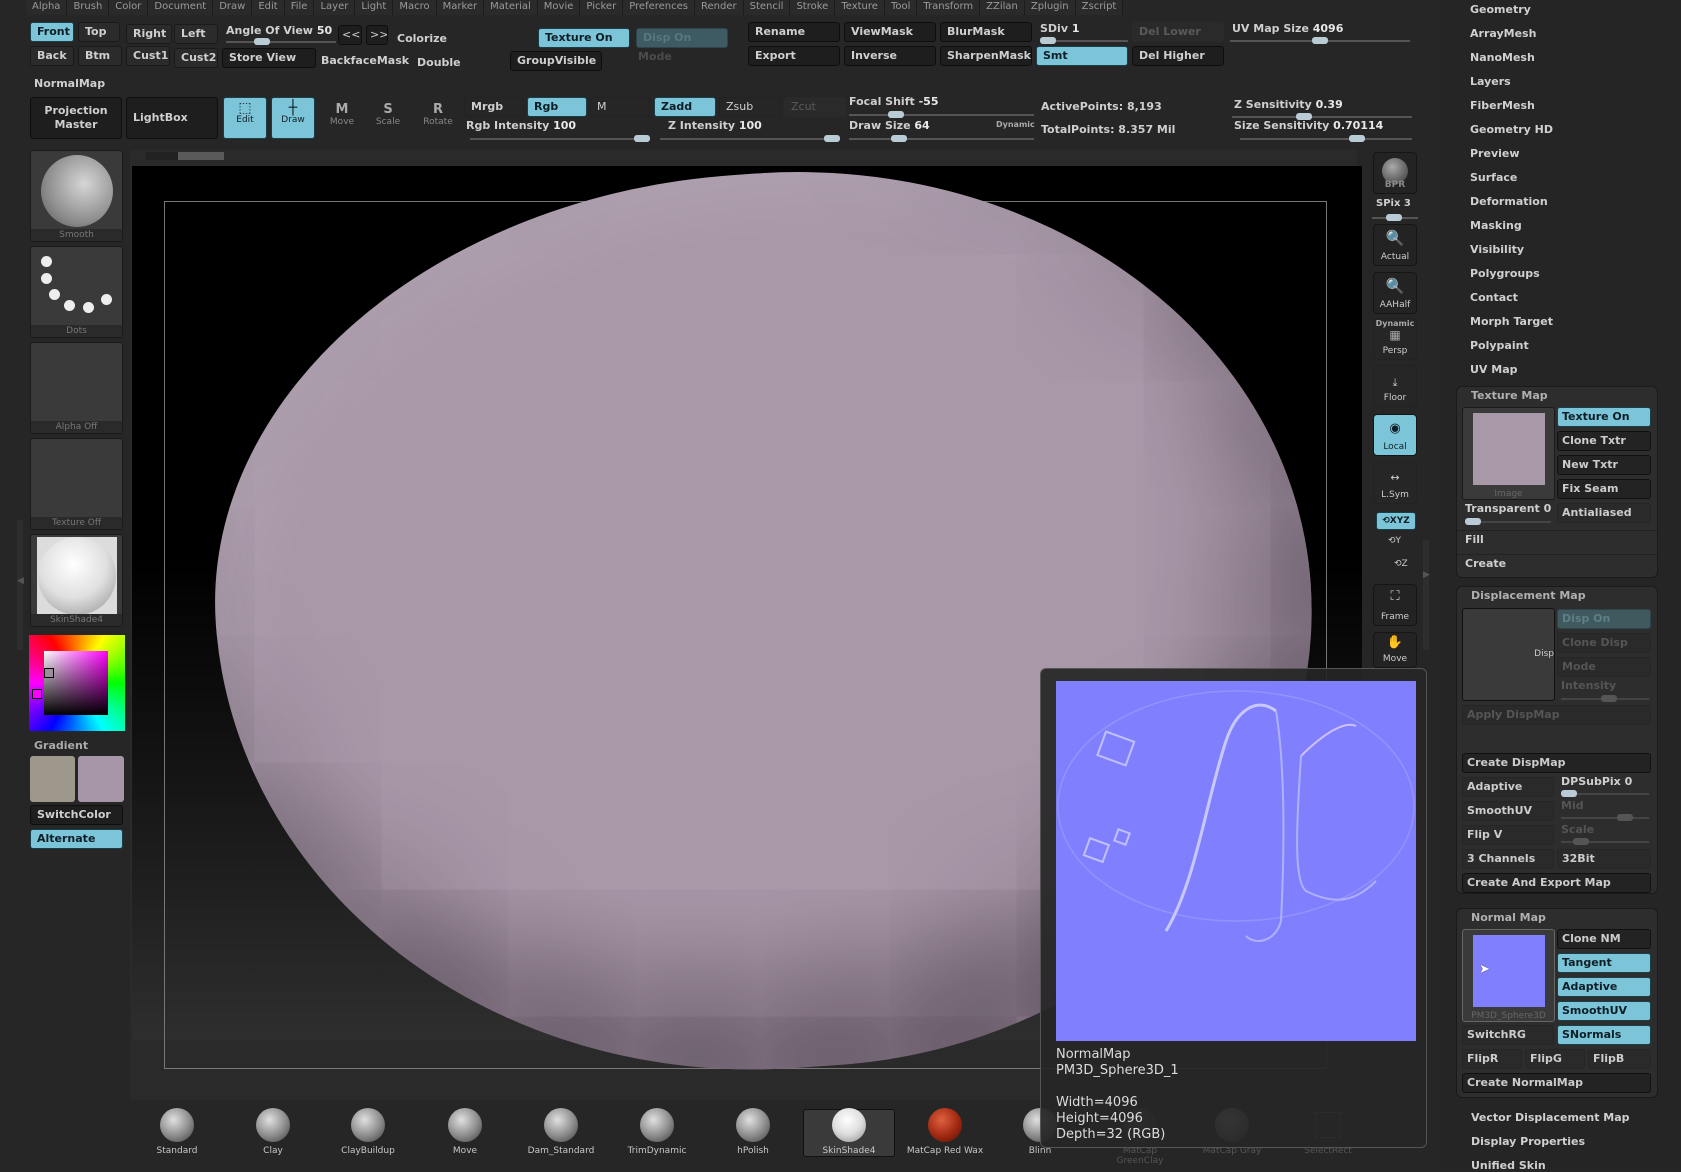 This screenshot has height=1172, width=1681. What do you see at coordinates (1396, 521) in the screenshot?
I see `rotate-xyz-button: ⟲XYZ` at bounding box center [1396, 521].